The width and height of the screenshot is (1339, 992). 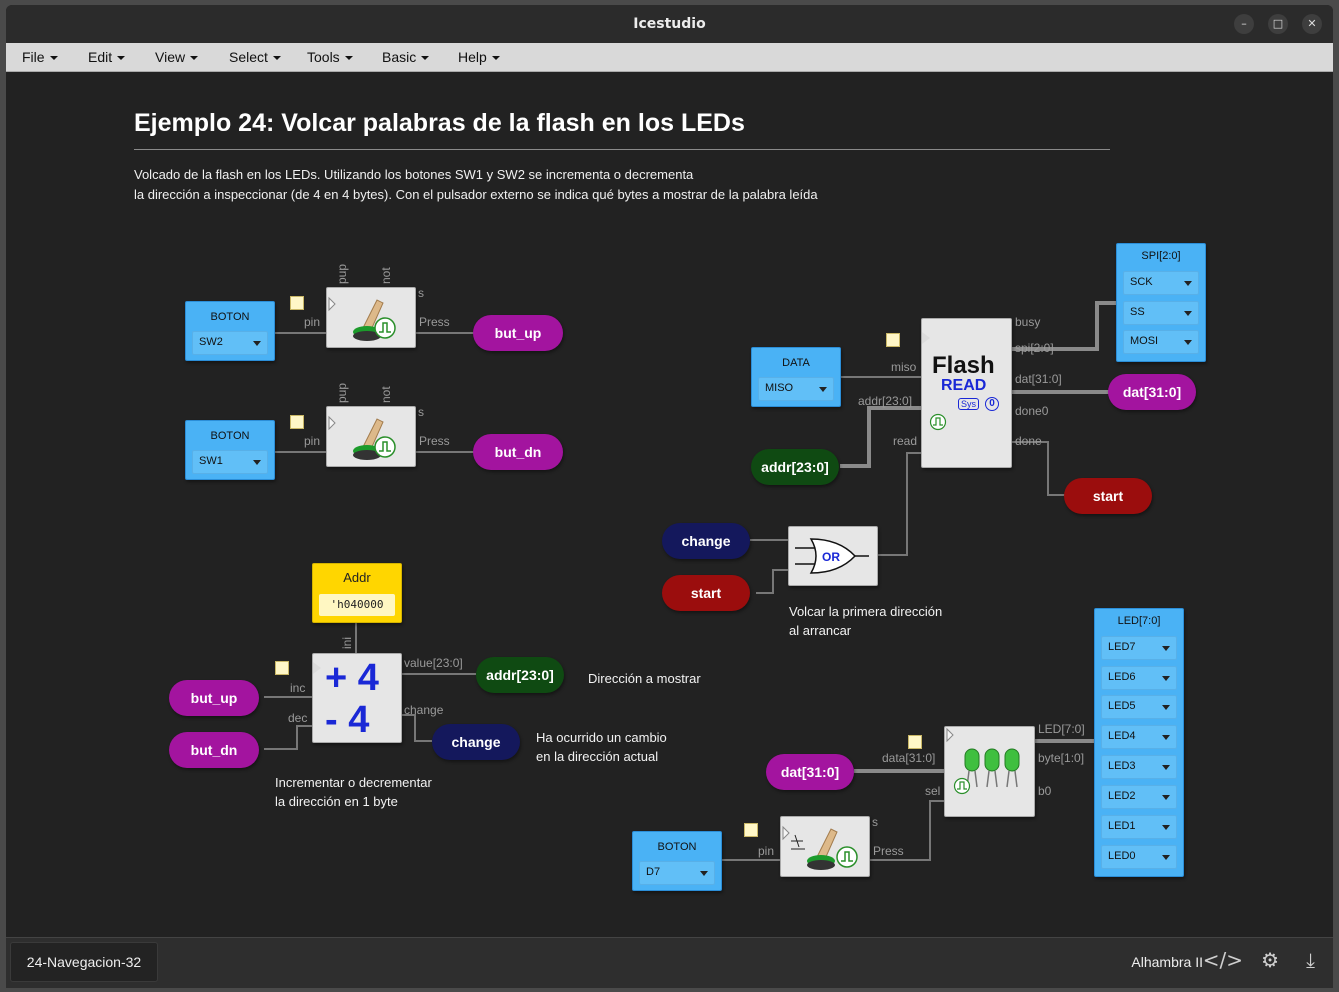 I want to click on close-icon: ✕, so click(x=1312, y=24).